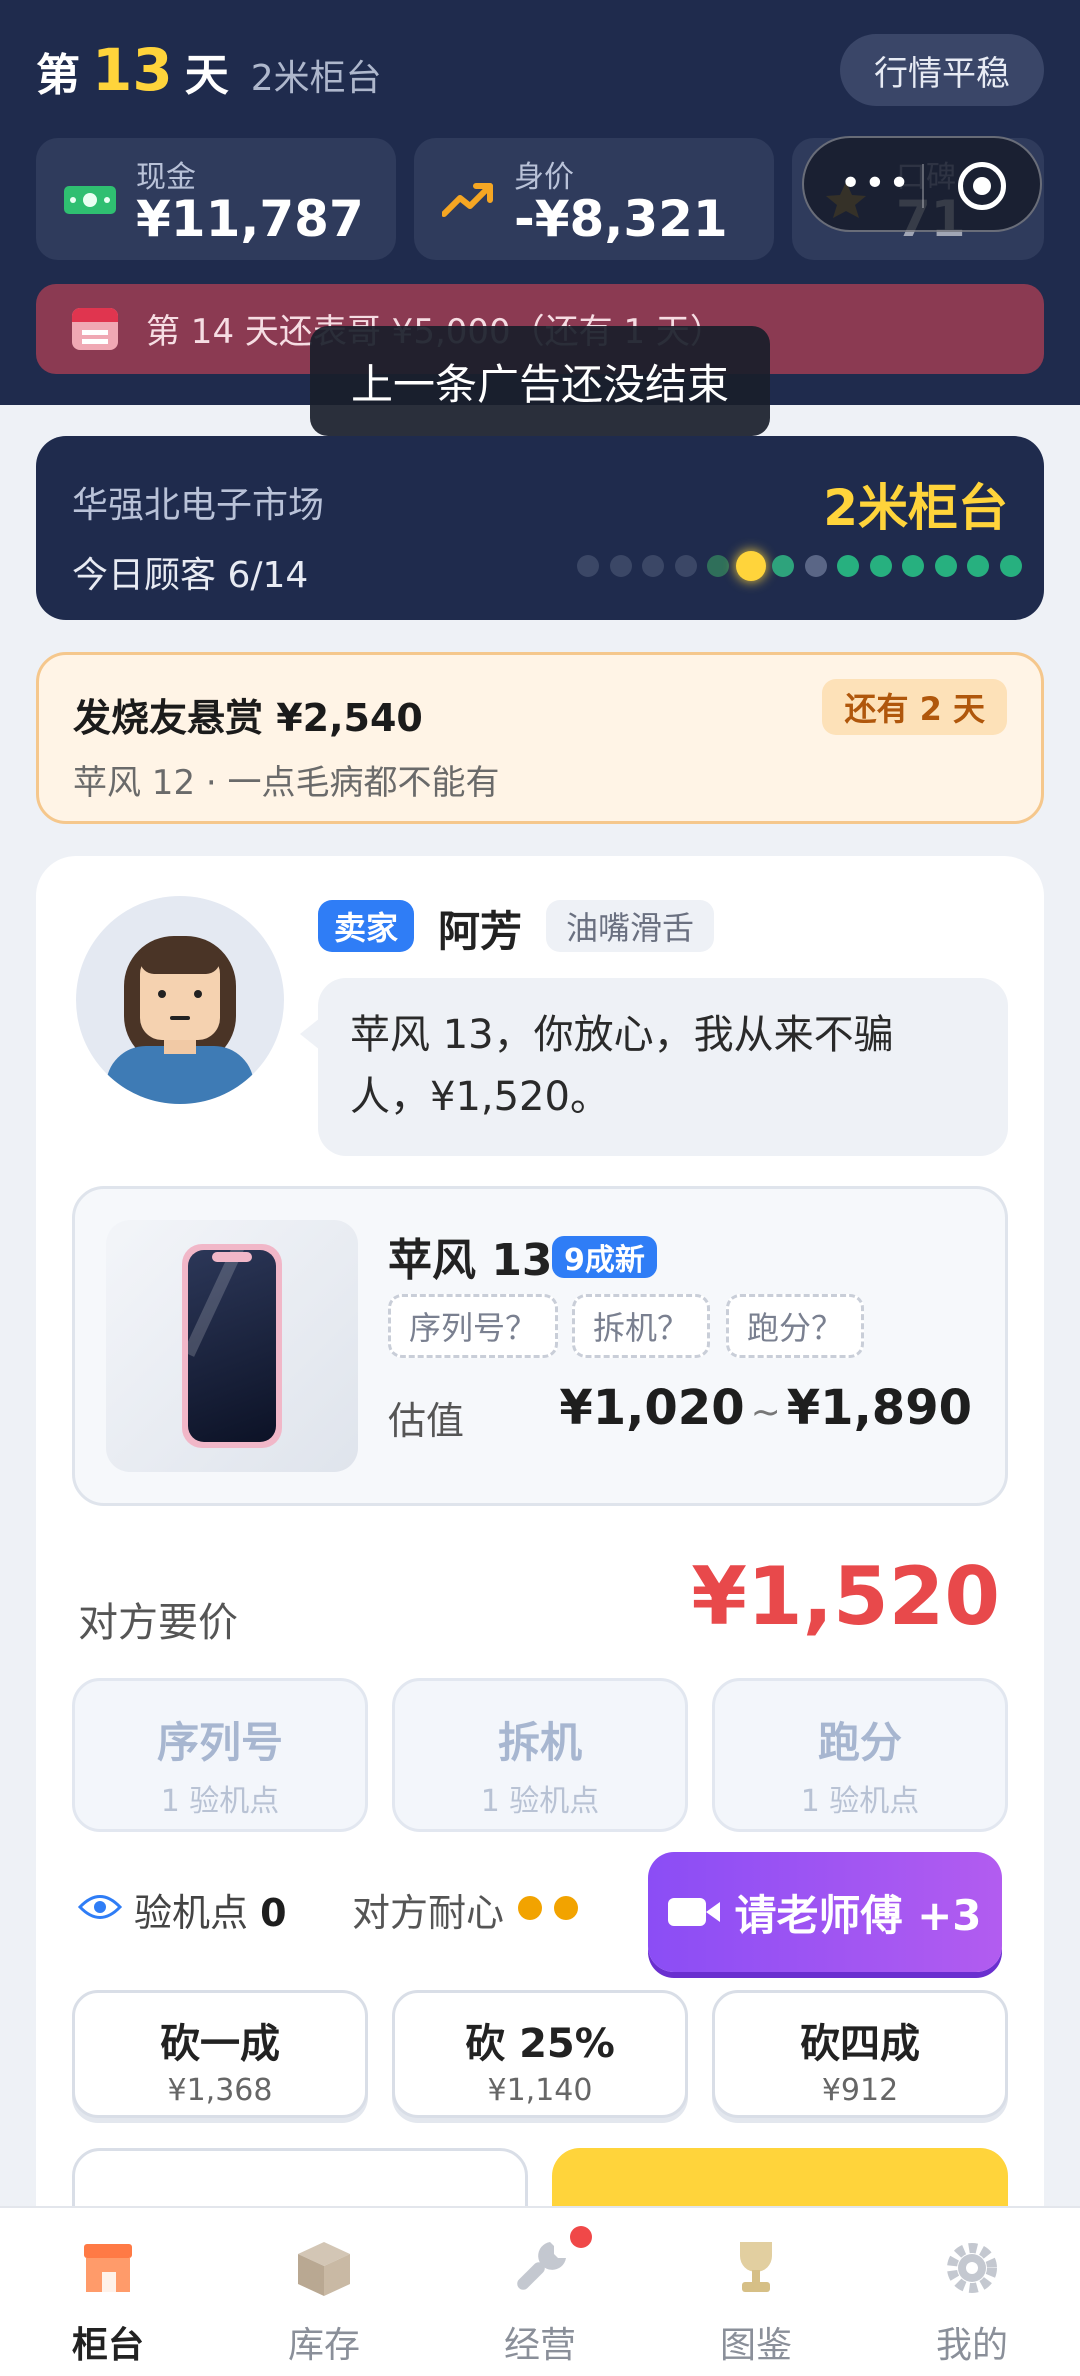 The height and width of the screenshot is (2376, 1080). Describe the element at coordinates (273, 1913) in the screenshot. I see `inspect-points-value: 0` at that location.